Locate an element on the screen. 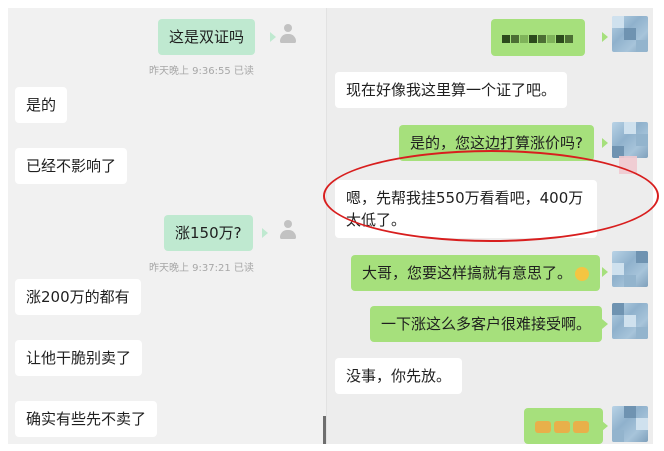 The width and height of the screenshot is (664, 451). message-text: 涨200万的都有 is located at coordinates (78, 297).